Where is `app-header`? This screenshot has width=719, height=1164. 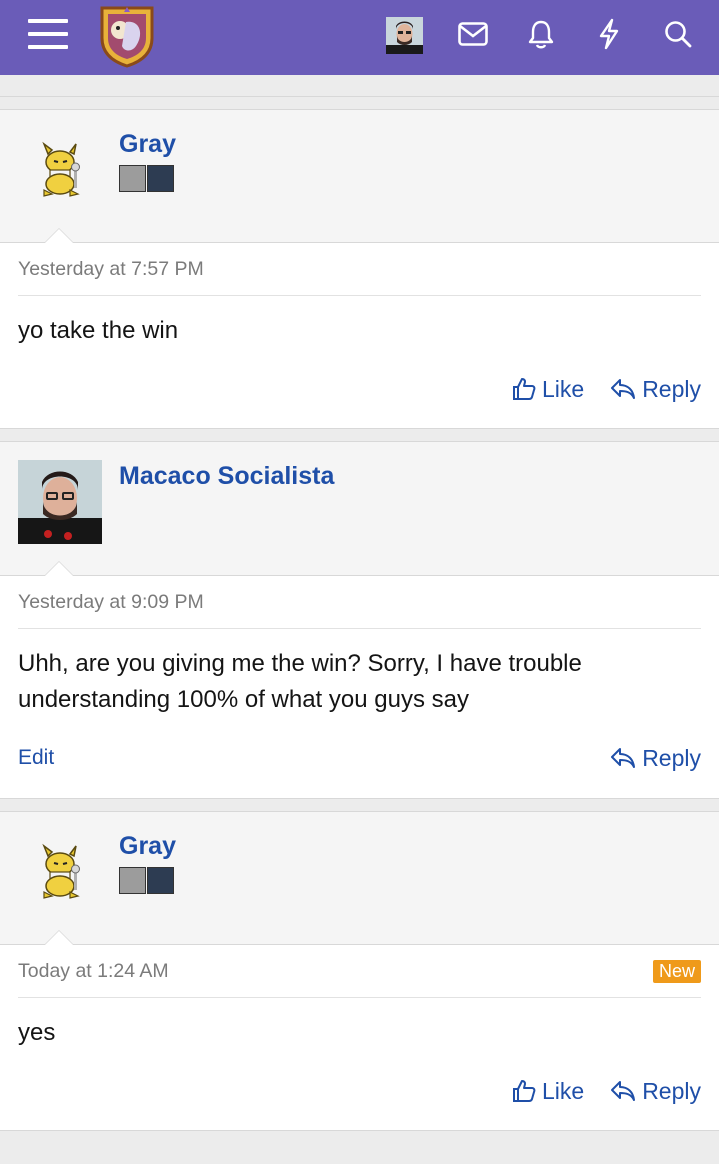
app-header is located at coordinates (359, 37).